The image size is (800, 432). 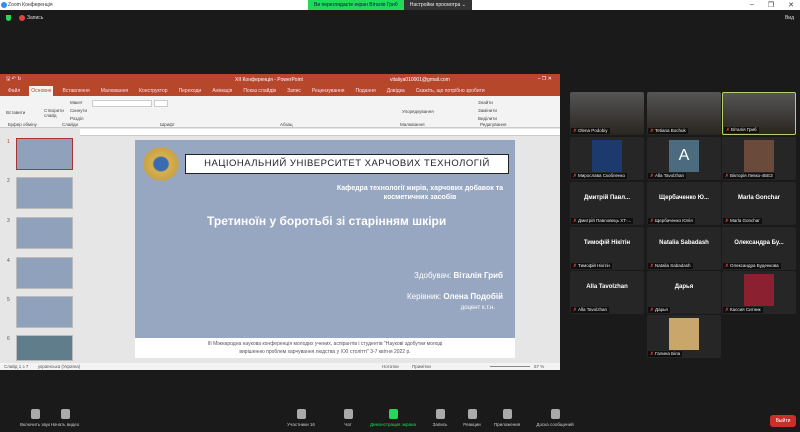 I want to click on security-shield-icon, so click(x=8, y=18).